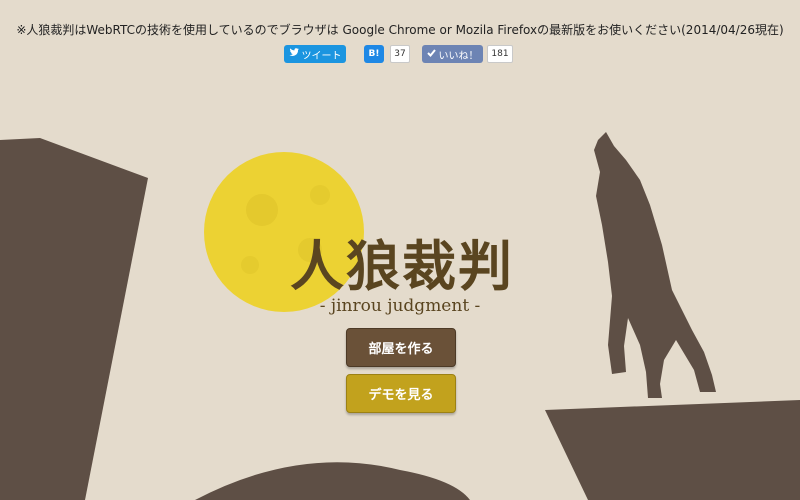 This screenshot has height=500, width=800. I want to click on hatena-bookmark-count: 37, so click(400, 54).